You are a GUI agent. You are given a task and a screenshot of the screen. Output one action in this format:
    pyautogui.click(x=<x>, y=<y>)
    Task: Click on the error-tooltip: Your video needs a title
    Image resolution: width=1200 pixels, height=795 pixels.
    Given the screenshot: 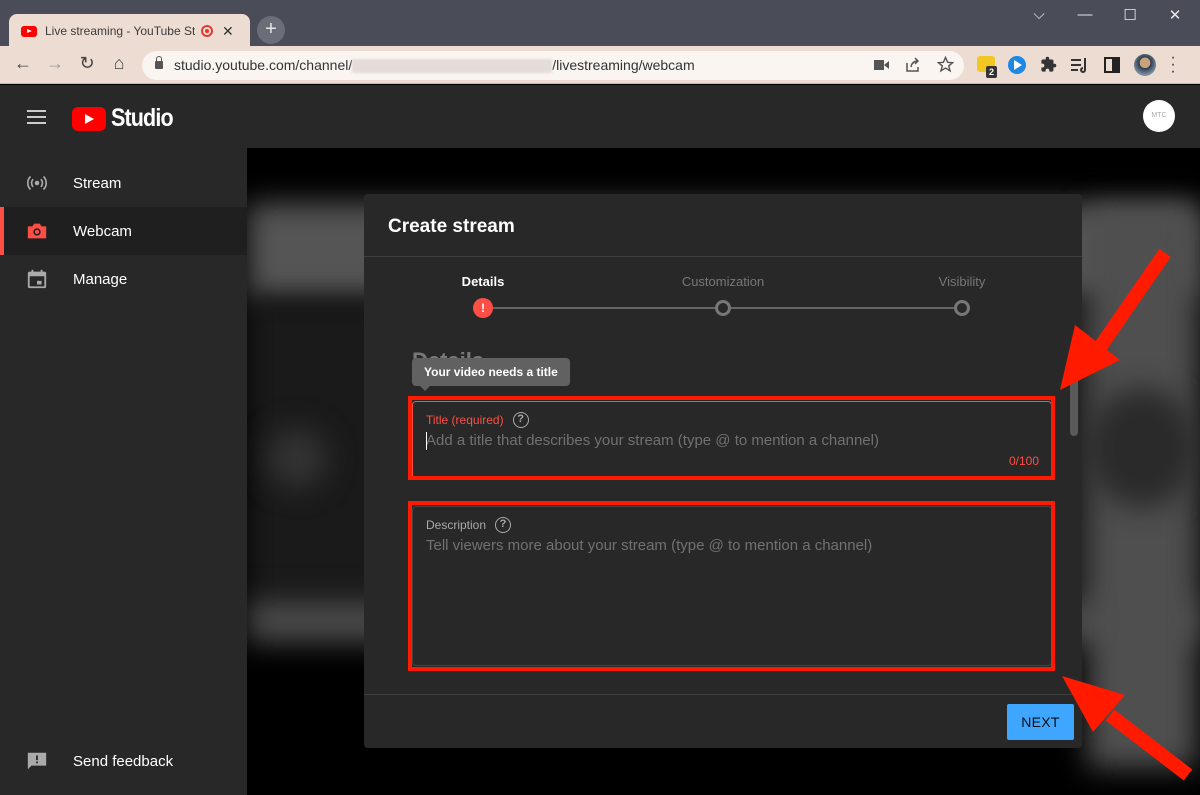 What is the action you would take?
    pyautogui.click(x=491, y=374)
    